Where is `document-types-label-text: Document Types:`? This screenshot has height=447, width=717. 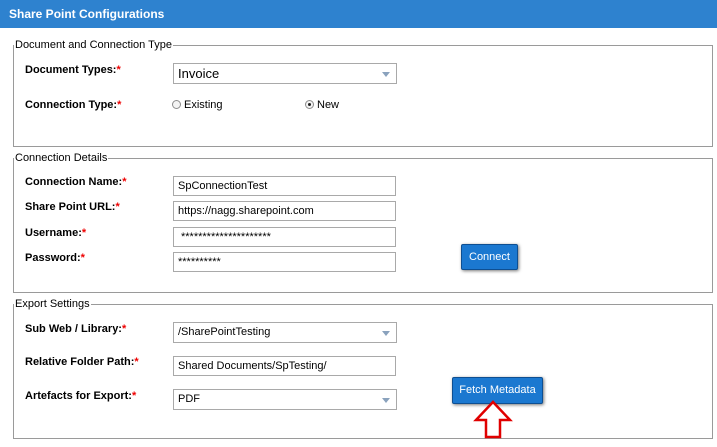
document-types-label-text: Document Types: is located at coordinates (71, 70).